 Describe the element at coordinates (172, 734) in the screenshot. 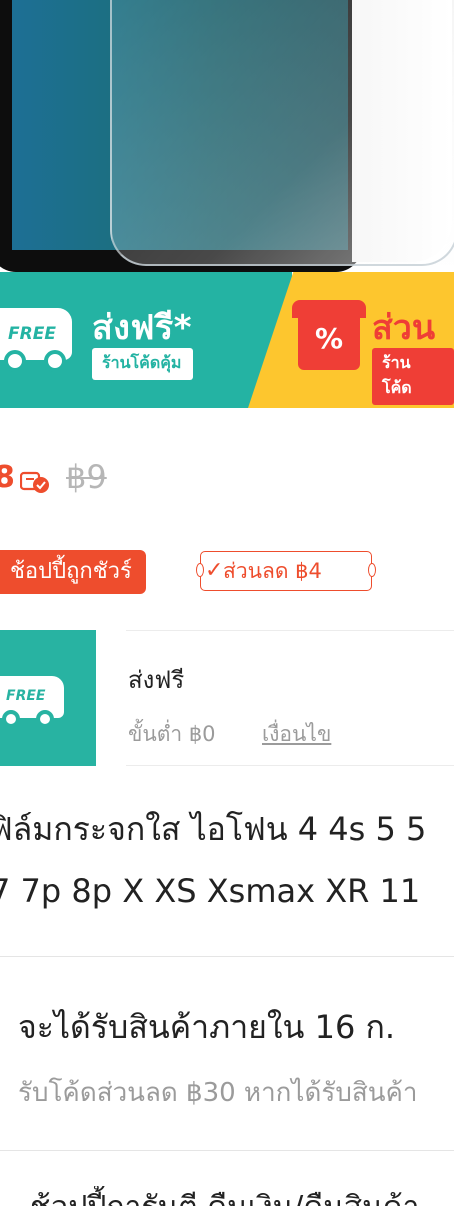

I see `min-spend: ขั้นต่ำ ฿0` at that location.